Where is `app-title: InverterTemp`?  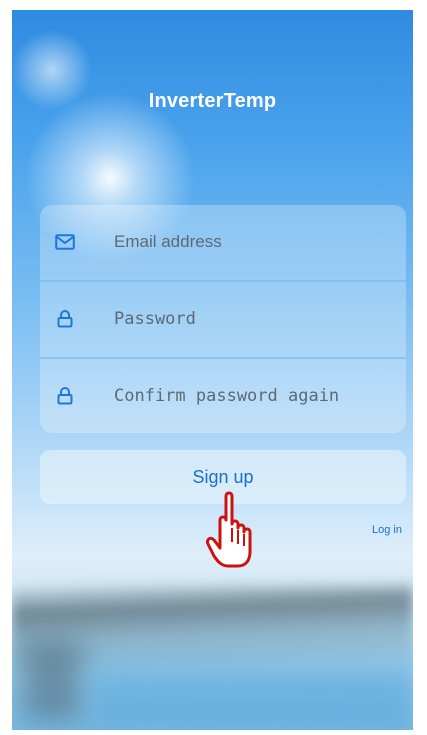 app-title: InverterTemp is located at coordinates (212, 101).